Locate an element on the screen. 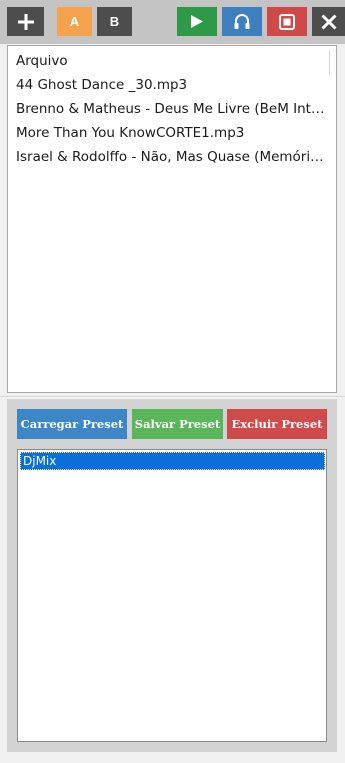 The width and height of the screenshot is (345, 763). add-button is located at coordinates (25, 21).